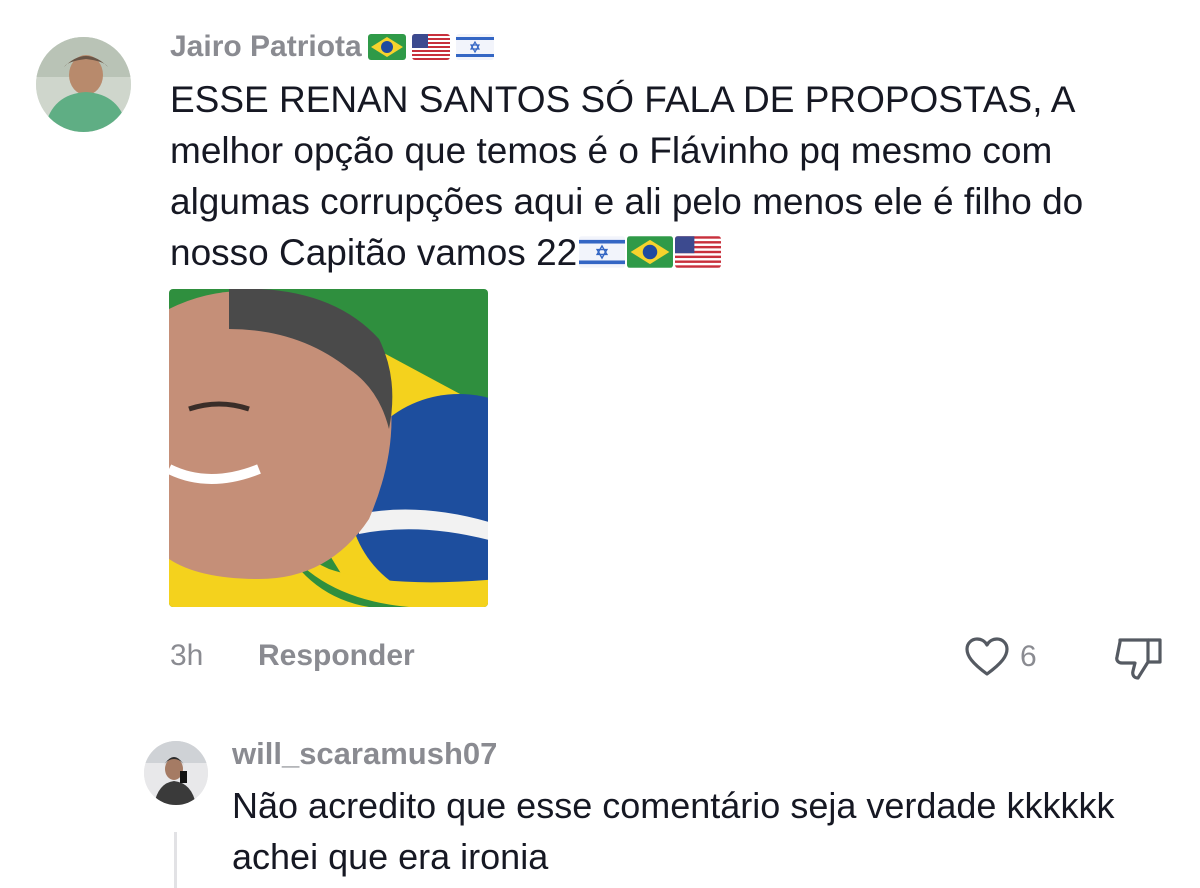 The width and height of the screenshot is (1200, 888). I want to click on comment-username: will_scaramush07, so click(364, 754).